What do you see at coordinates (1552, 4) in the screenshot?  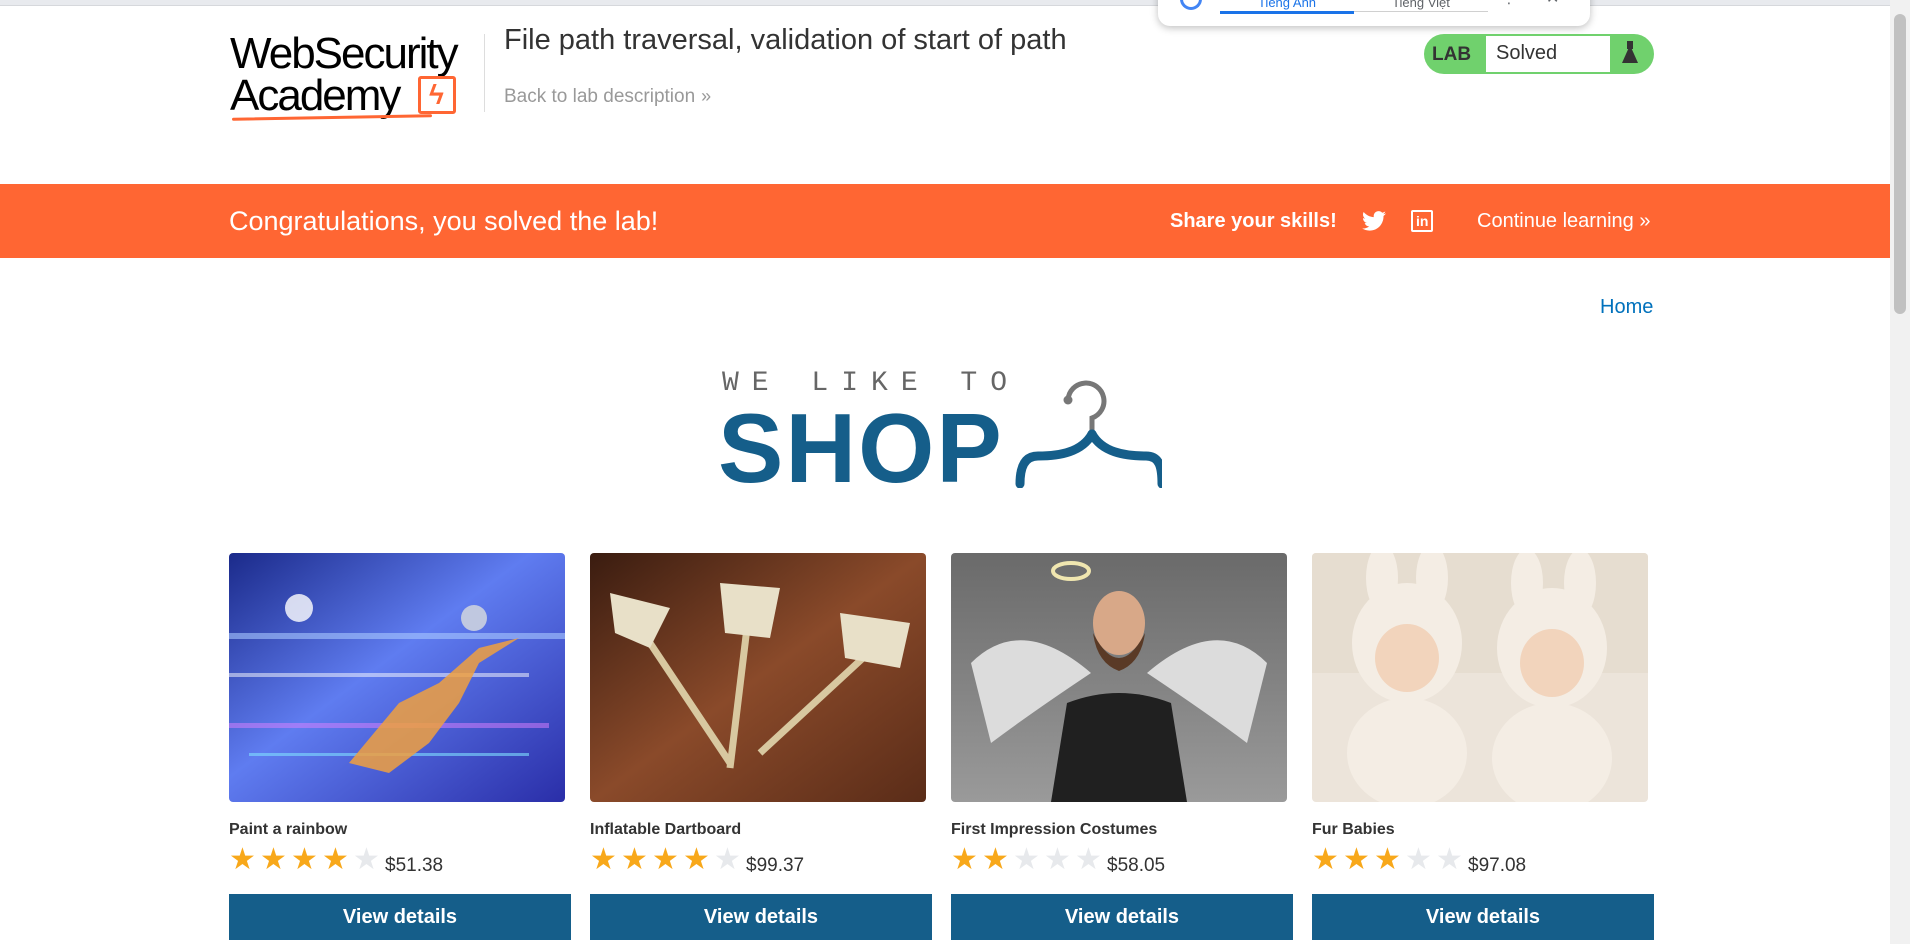 I see `close-icon: ✕` at bounding box center [1552, 4].